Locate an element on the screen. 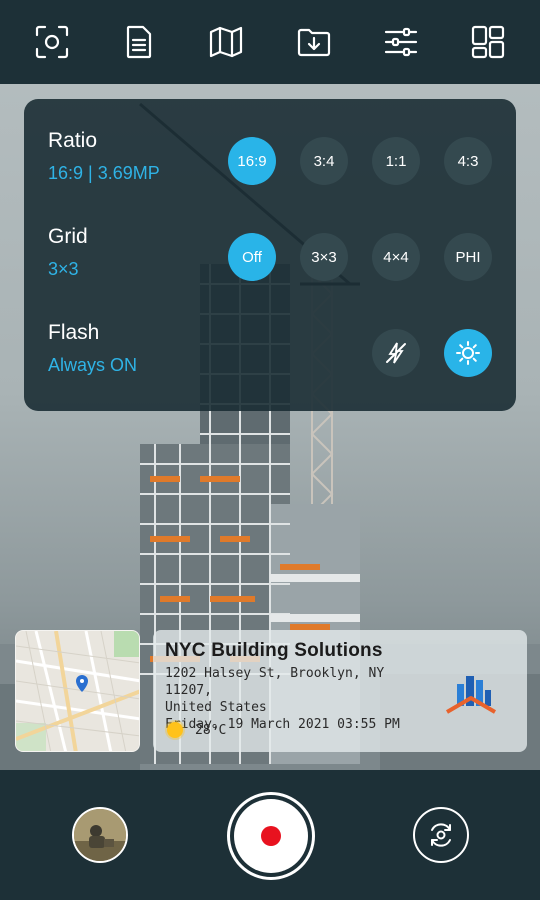  map-button is located at coordinates (226, 42).